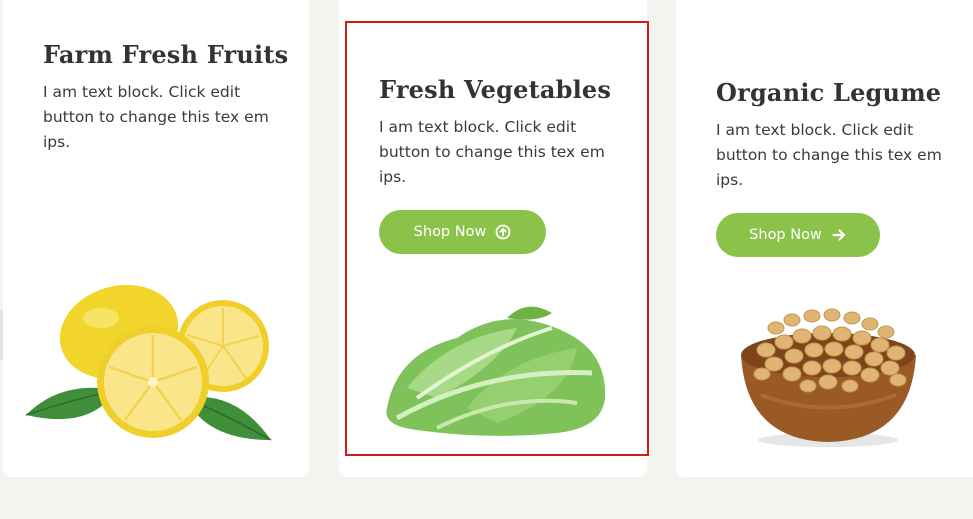 This screenshot has width=973, height=519. I want to click on card-title: Fresh Vegetables, so click(495, 89).